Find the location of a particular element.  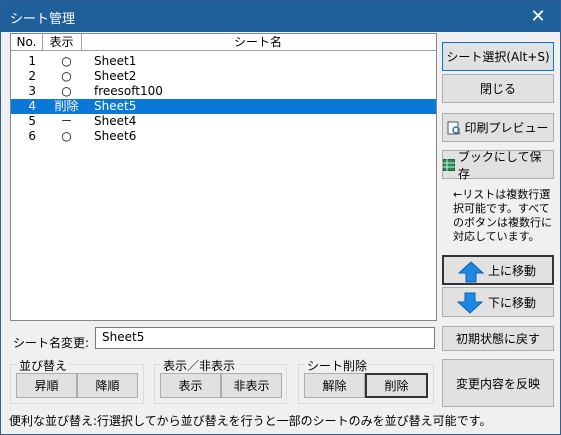

list-row: 1 ○ Sheet1 is located at coordinates (223, 61).